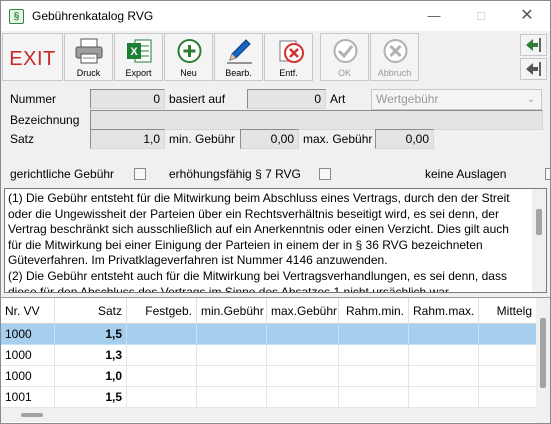  I want to click on delete-label: Entf., so click(288, 73).